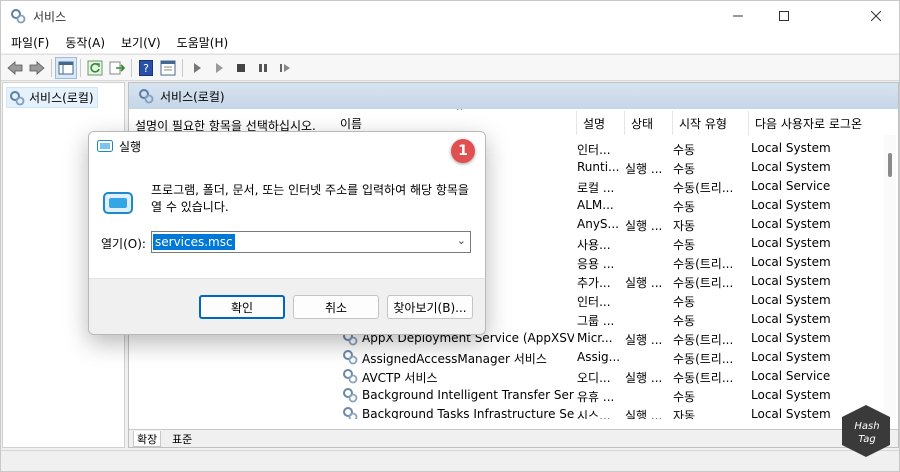 This screenshot has width=900, height=472. What do you see at coordinates (450, 42) in the screenshot?
I see `menu-bar: 파일(F) 동작(A) 보기(V) 도움말(H)` at bounding box center [450, 42].